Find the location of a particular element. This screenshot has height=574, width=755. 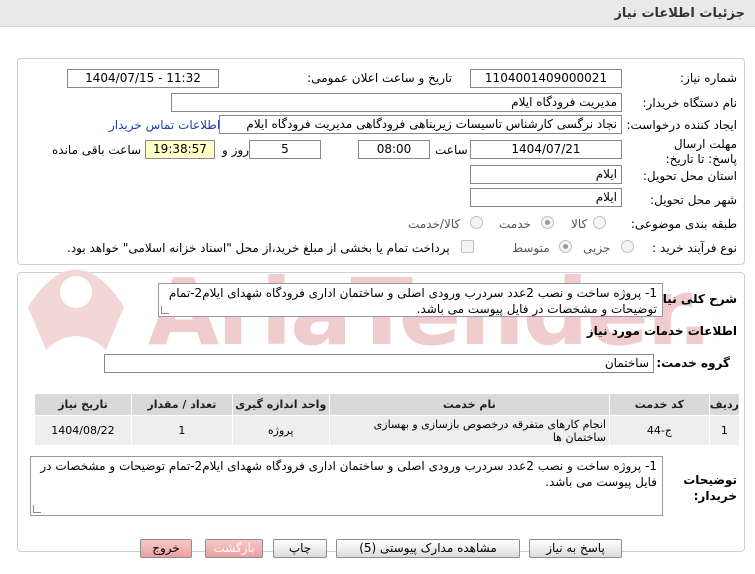

cell-quantity: 1 is located at coordinates (181, 430).